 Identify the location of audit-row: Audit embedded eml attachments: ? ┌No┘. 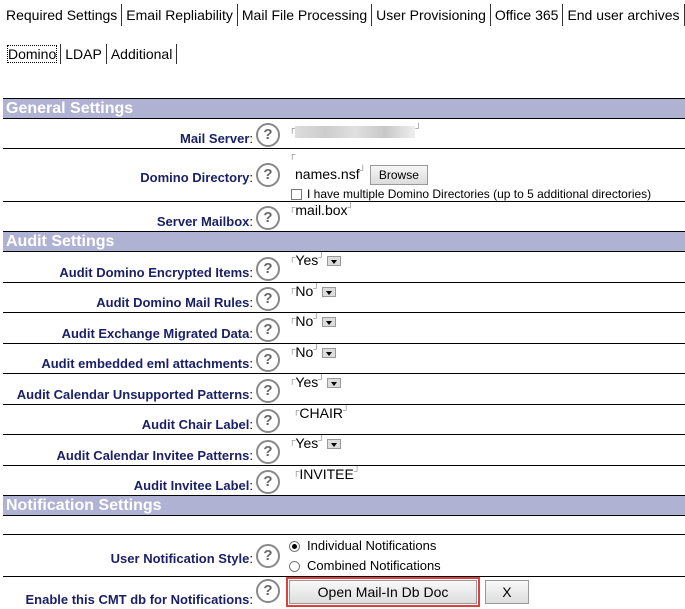
(344, 358).